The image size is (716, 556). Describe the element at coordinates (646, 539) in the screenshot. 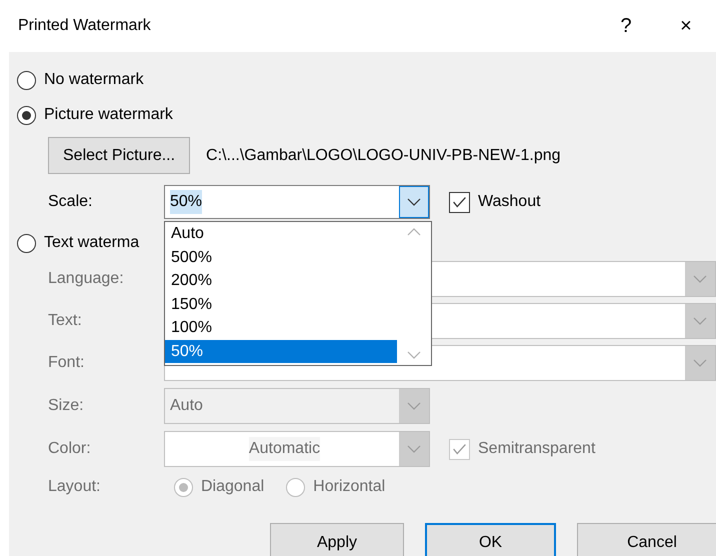

I see `dialog-button: Cancel` at that location.